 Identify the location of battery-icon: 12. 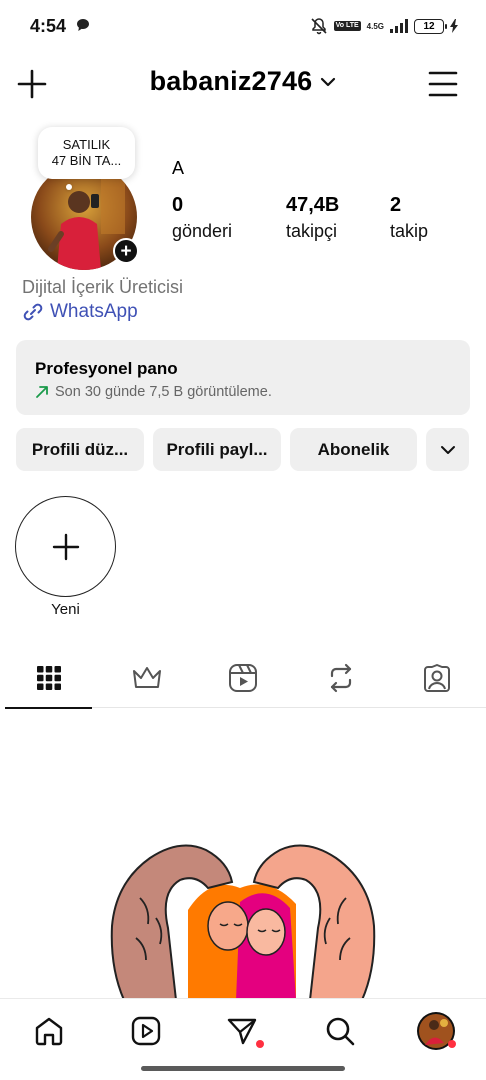
(430, 26).